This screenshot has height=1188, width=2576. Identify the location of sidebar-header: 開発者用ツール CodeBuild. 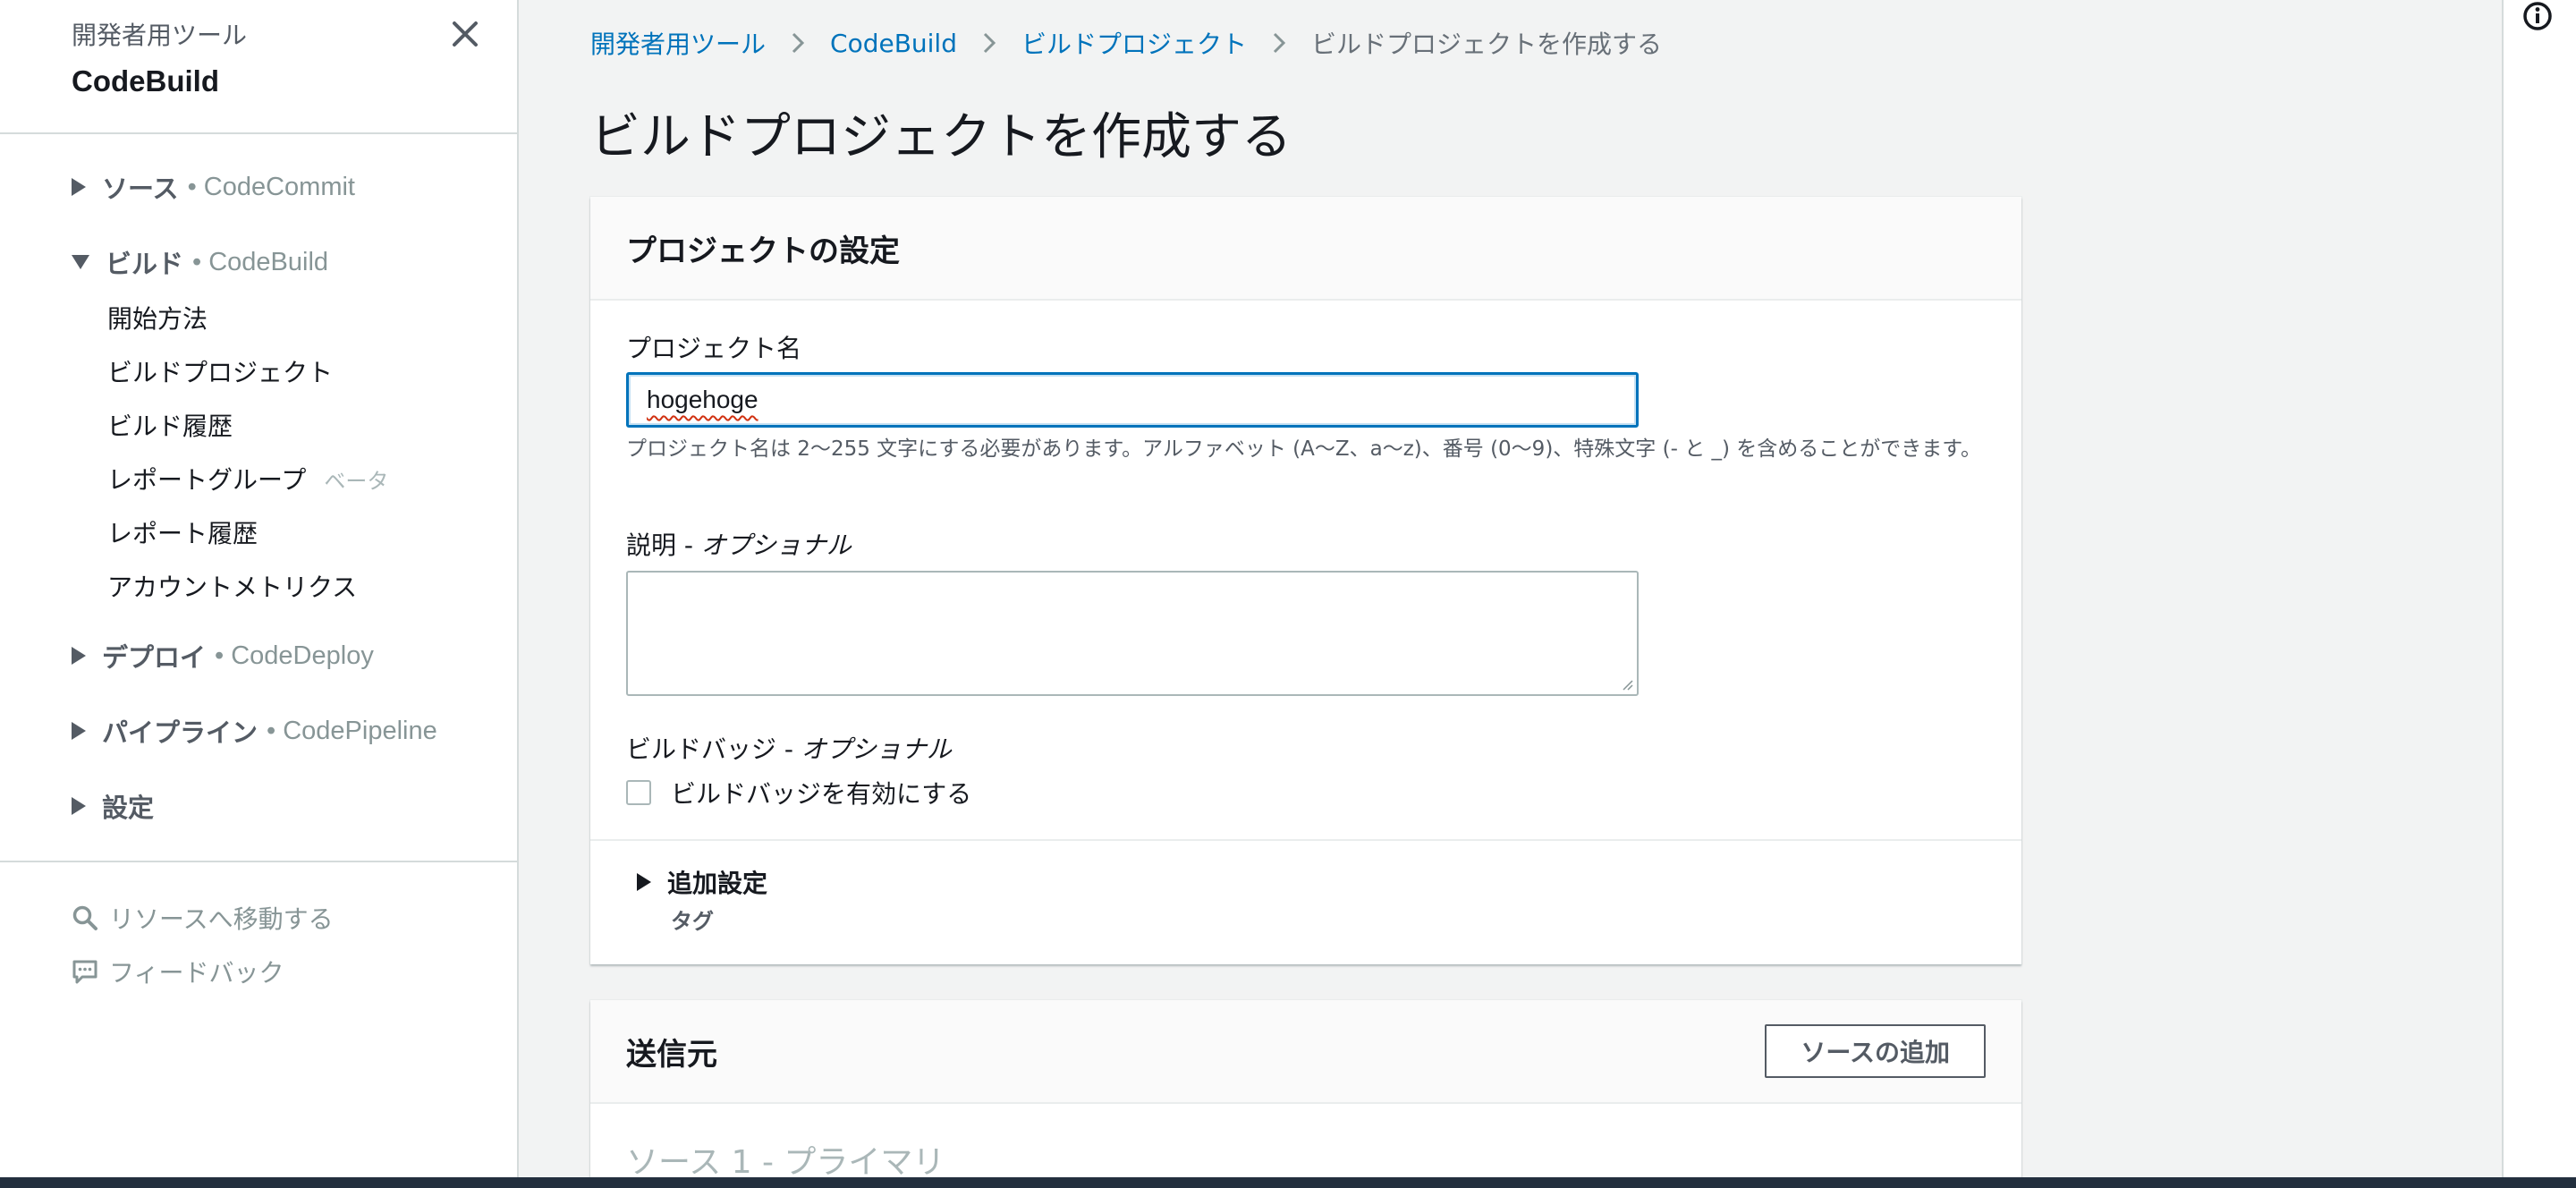
(159, 57).